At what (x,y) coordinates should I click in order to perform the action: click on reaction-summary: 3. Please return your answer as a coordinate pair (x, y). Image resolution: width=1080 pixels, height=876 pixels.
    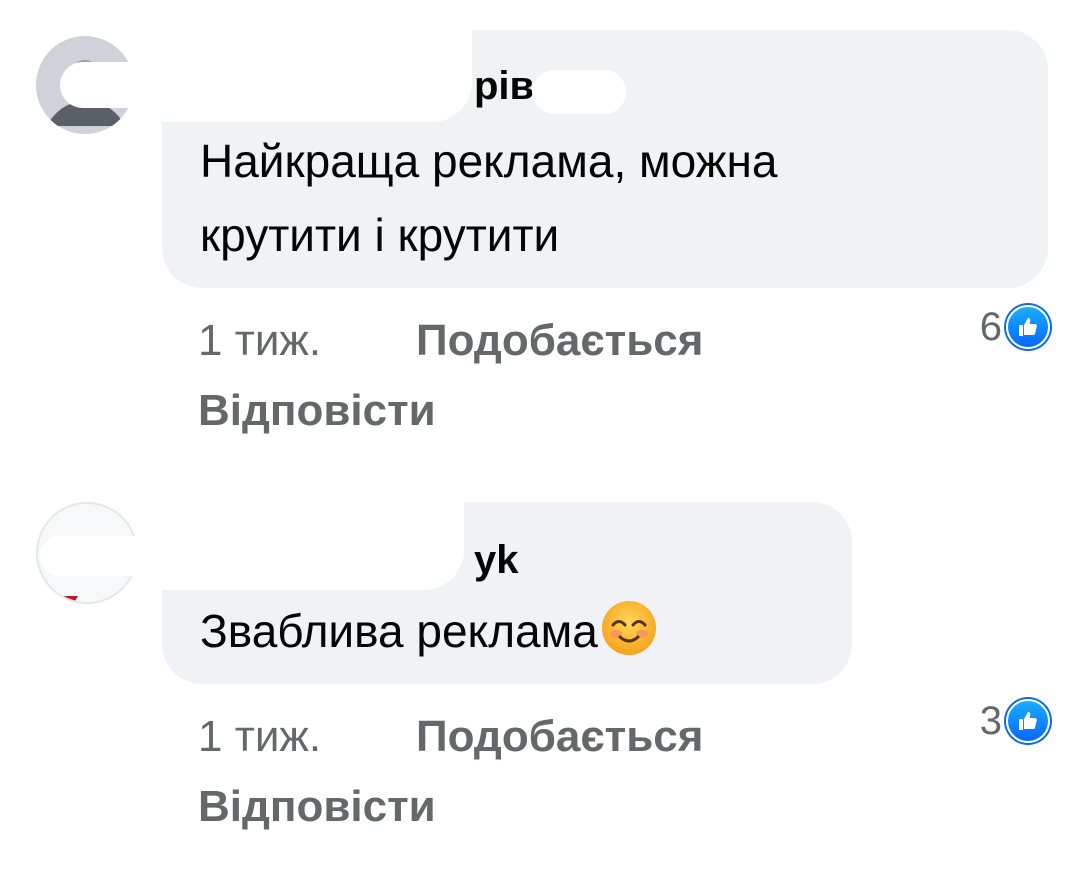
    Looking at the image, I should click on (1015, 721).